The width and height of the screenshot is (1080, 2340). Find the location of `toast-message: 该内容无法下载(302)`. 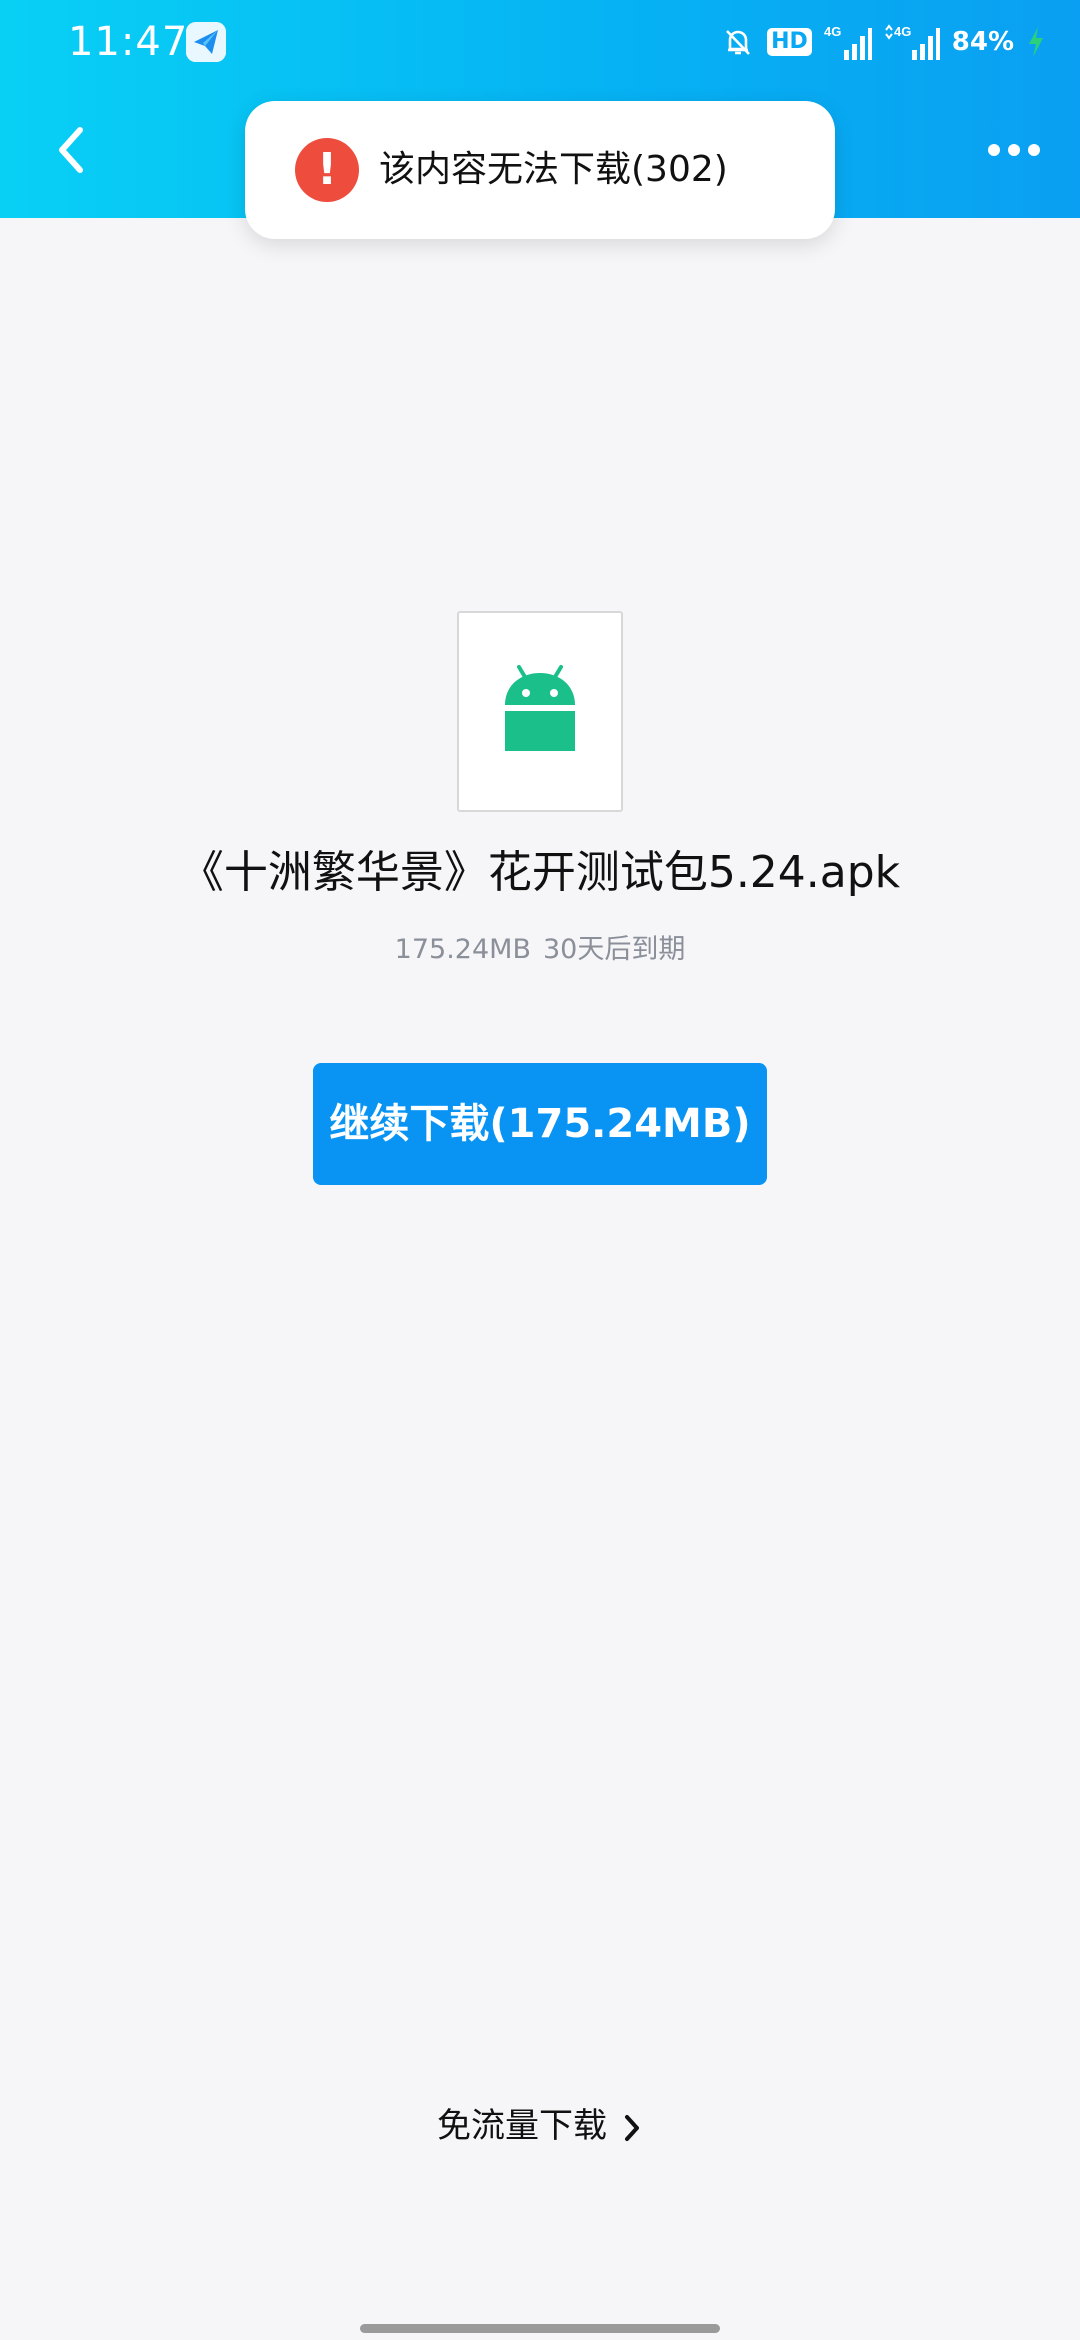

toast-message: 该内容无法下载(302) is located at coordinates (553, 169).